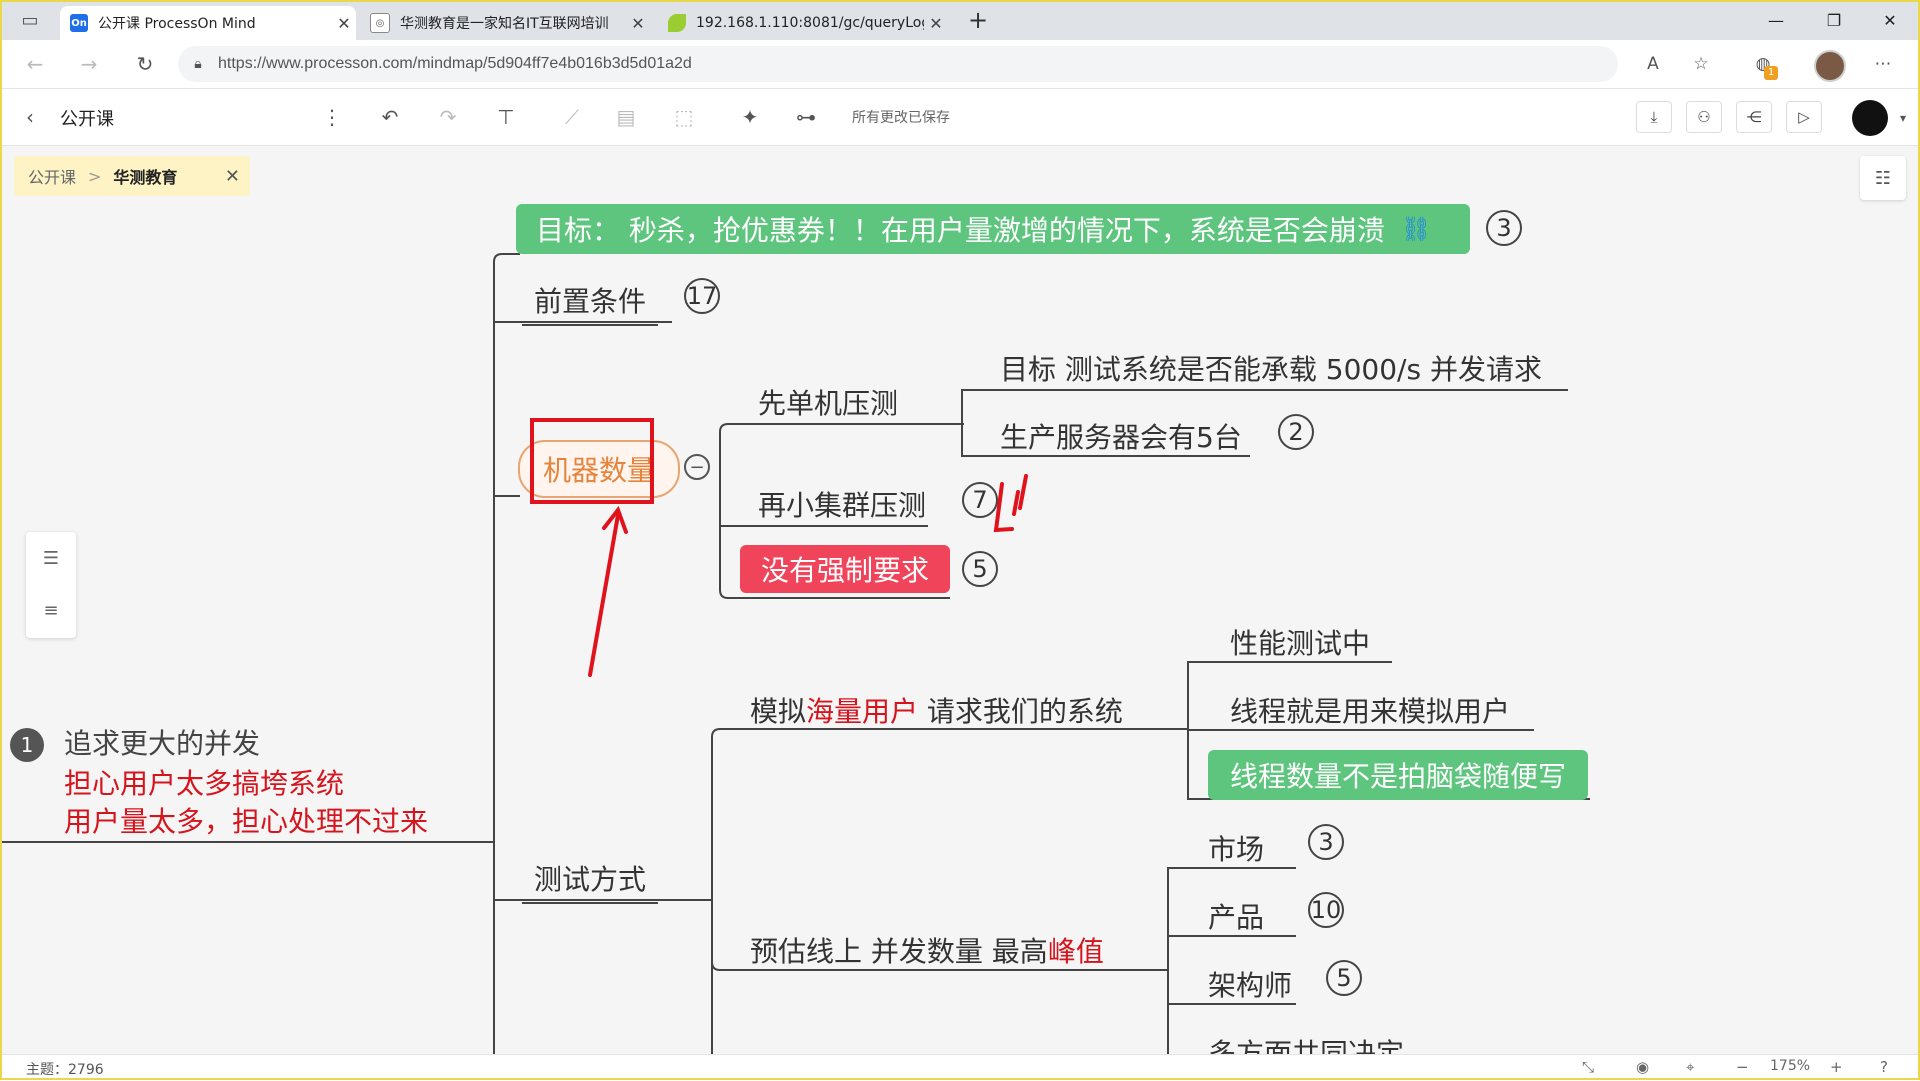 This screenshot has height=1081, width=1920. What do you see at coordinates (1836, 1067) in the screenshot?
I see `zoom-in-icon: +` at bounding box center [1836, 1067].